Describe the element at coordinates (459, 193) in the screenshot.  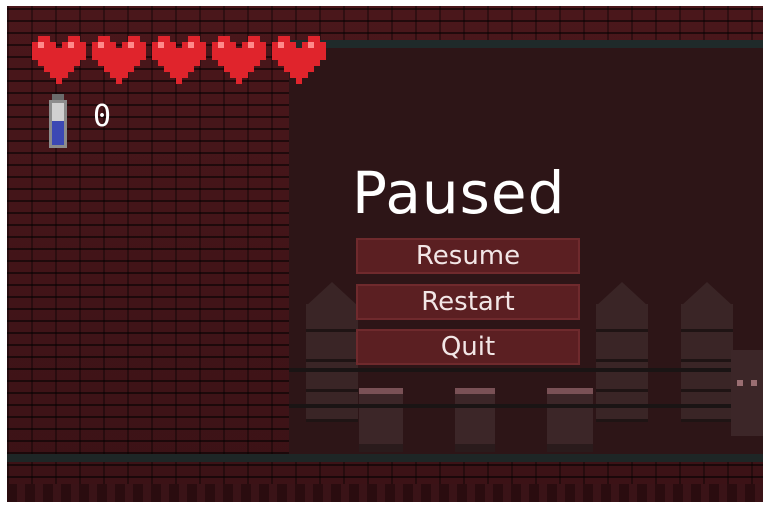
I see `pause-title: Paused` at that location.